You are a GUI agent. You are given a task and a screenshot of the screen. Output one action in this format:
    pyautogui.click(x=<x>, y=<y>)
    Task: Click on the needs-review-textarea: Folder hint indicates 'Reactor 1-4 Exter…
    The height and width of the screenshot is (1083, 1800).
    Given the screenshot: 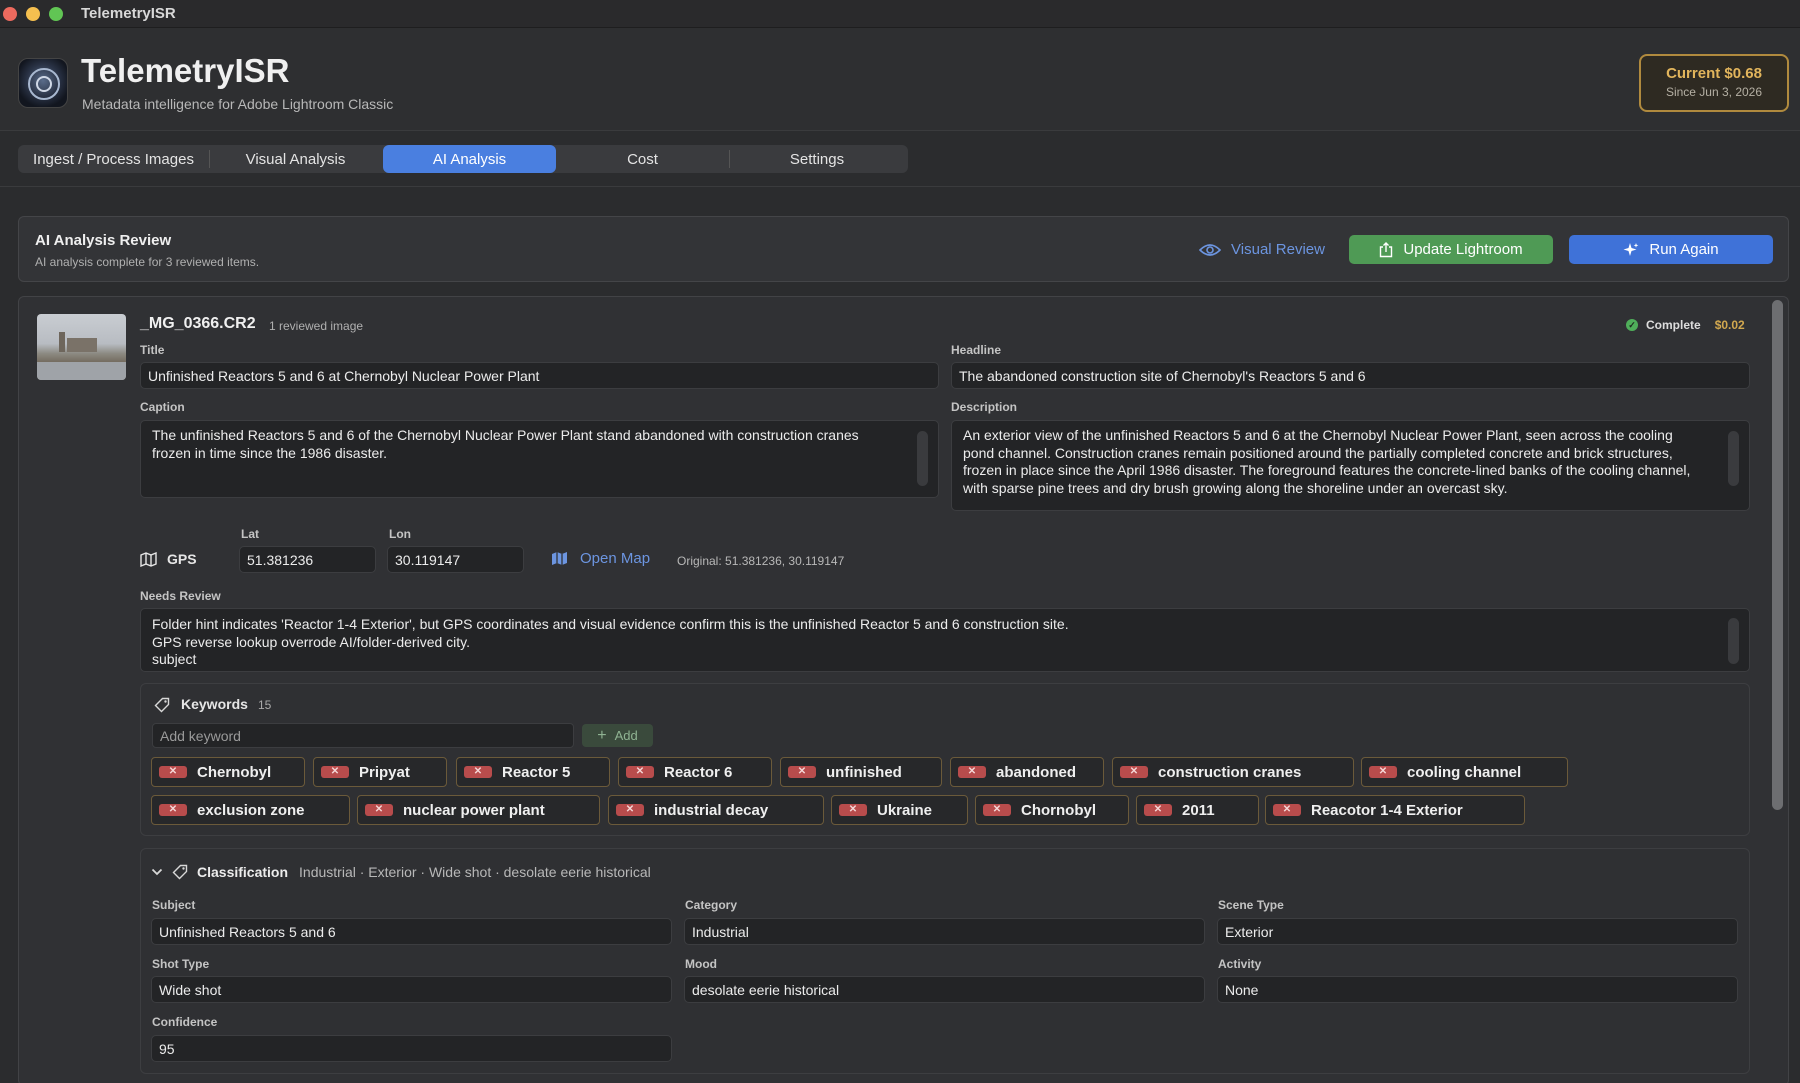 What is the action you would take?
    pyautogui.click(x=945, y=640)
    